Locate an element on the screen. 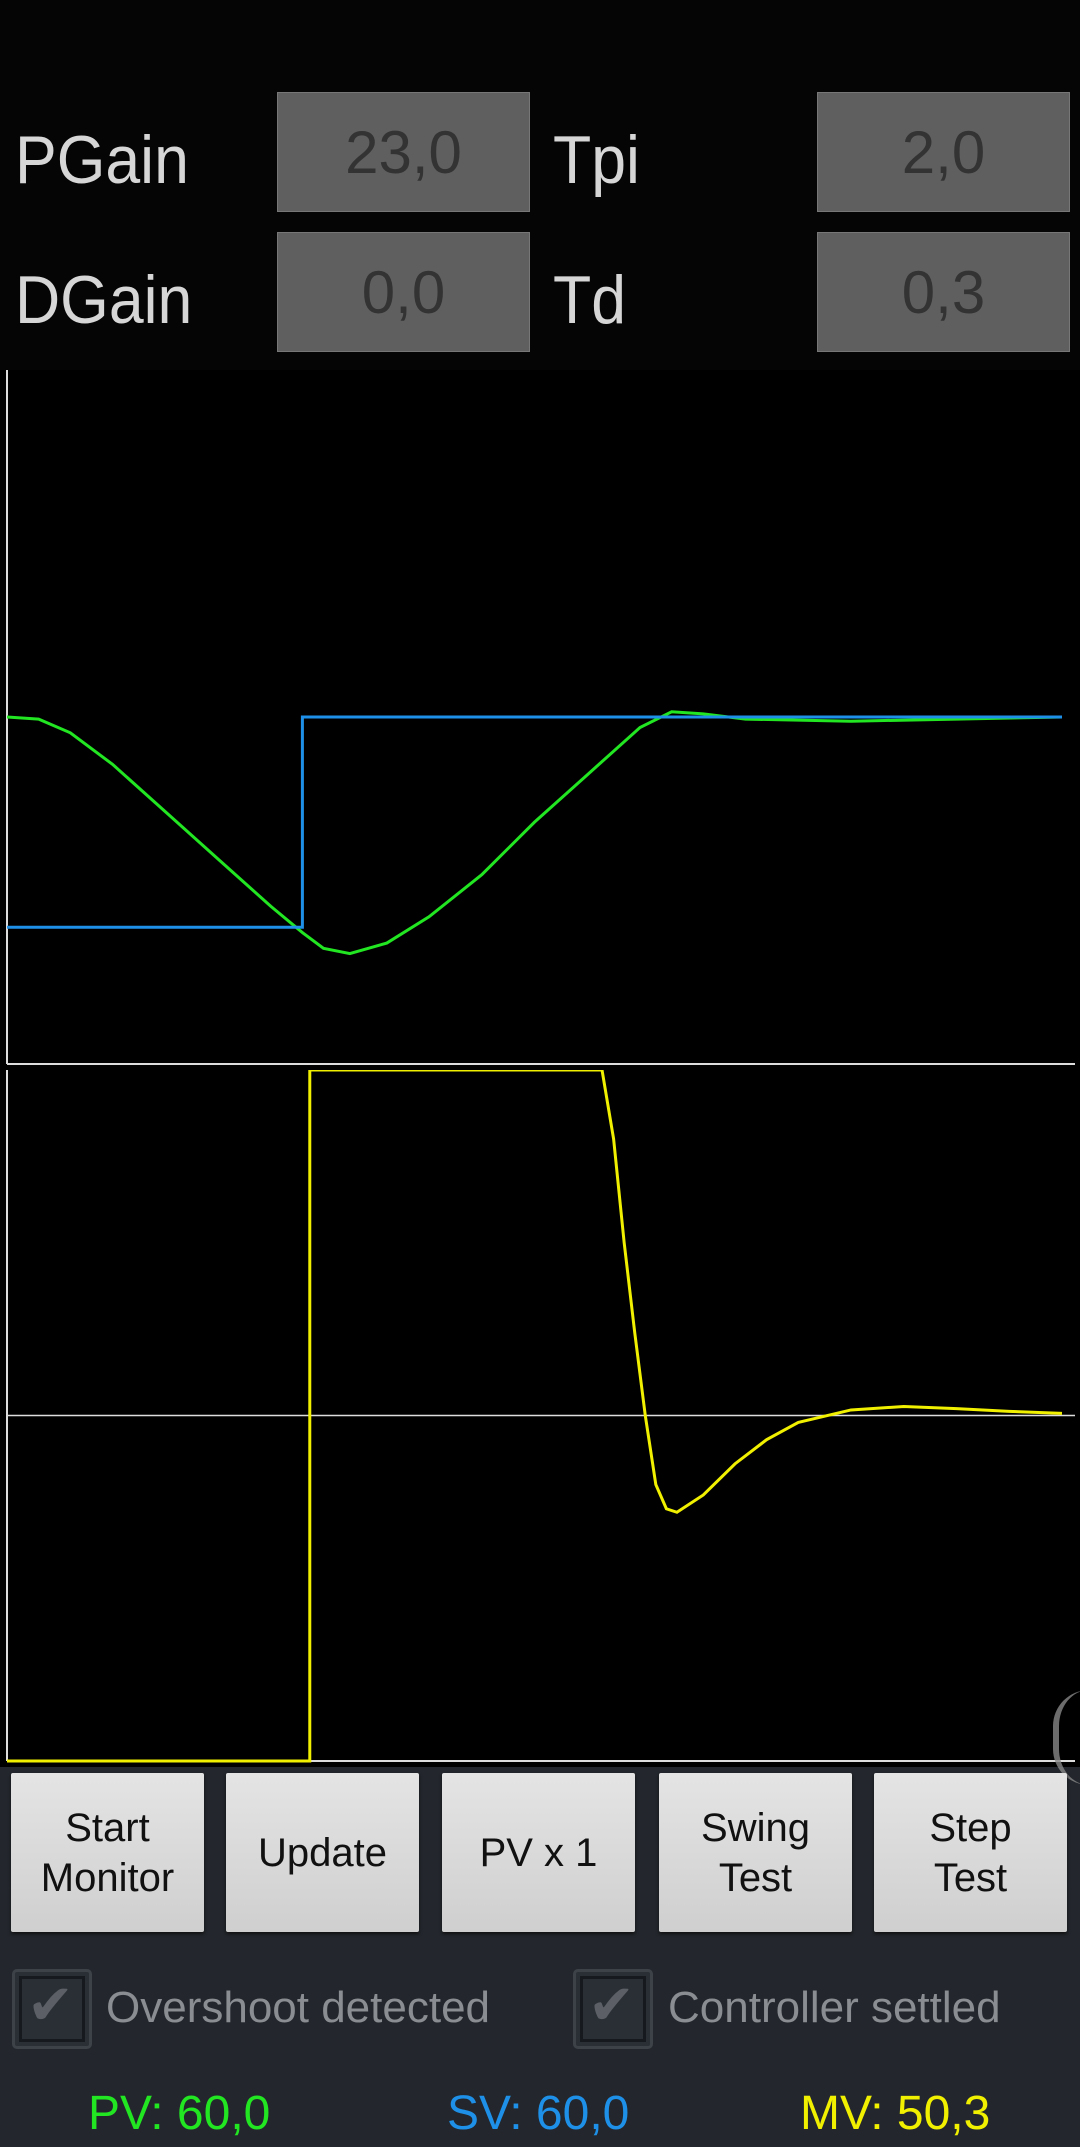 This screenshot has height=2147, width=1080. pgain-input: 23,0 is located at coordinates (403, 152).